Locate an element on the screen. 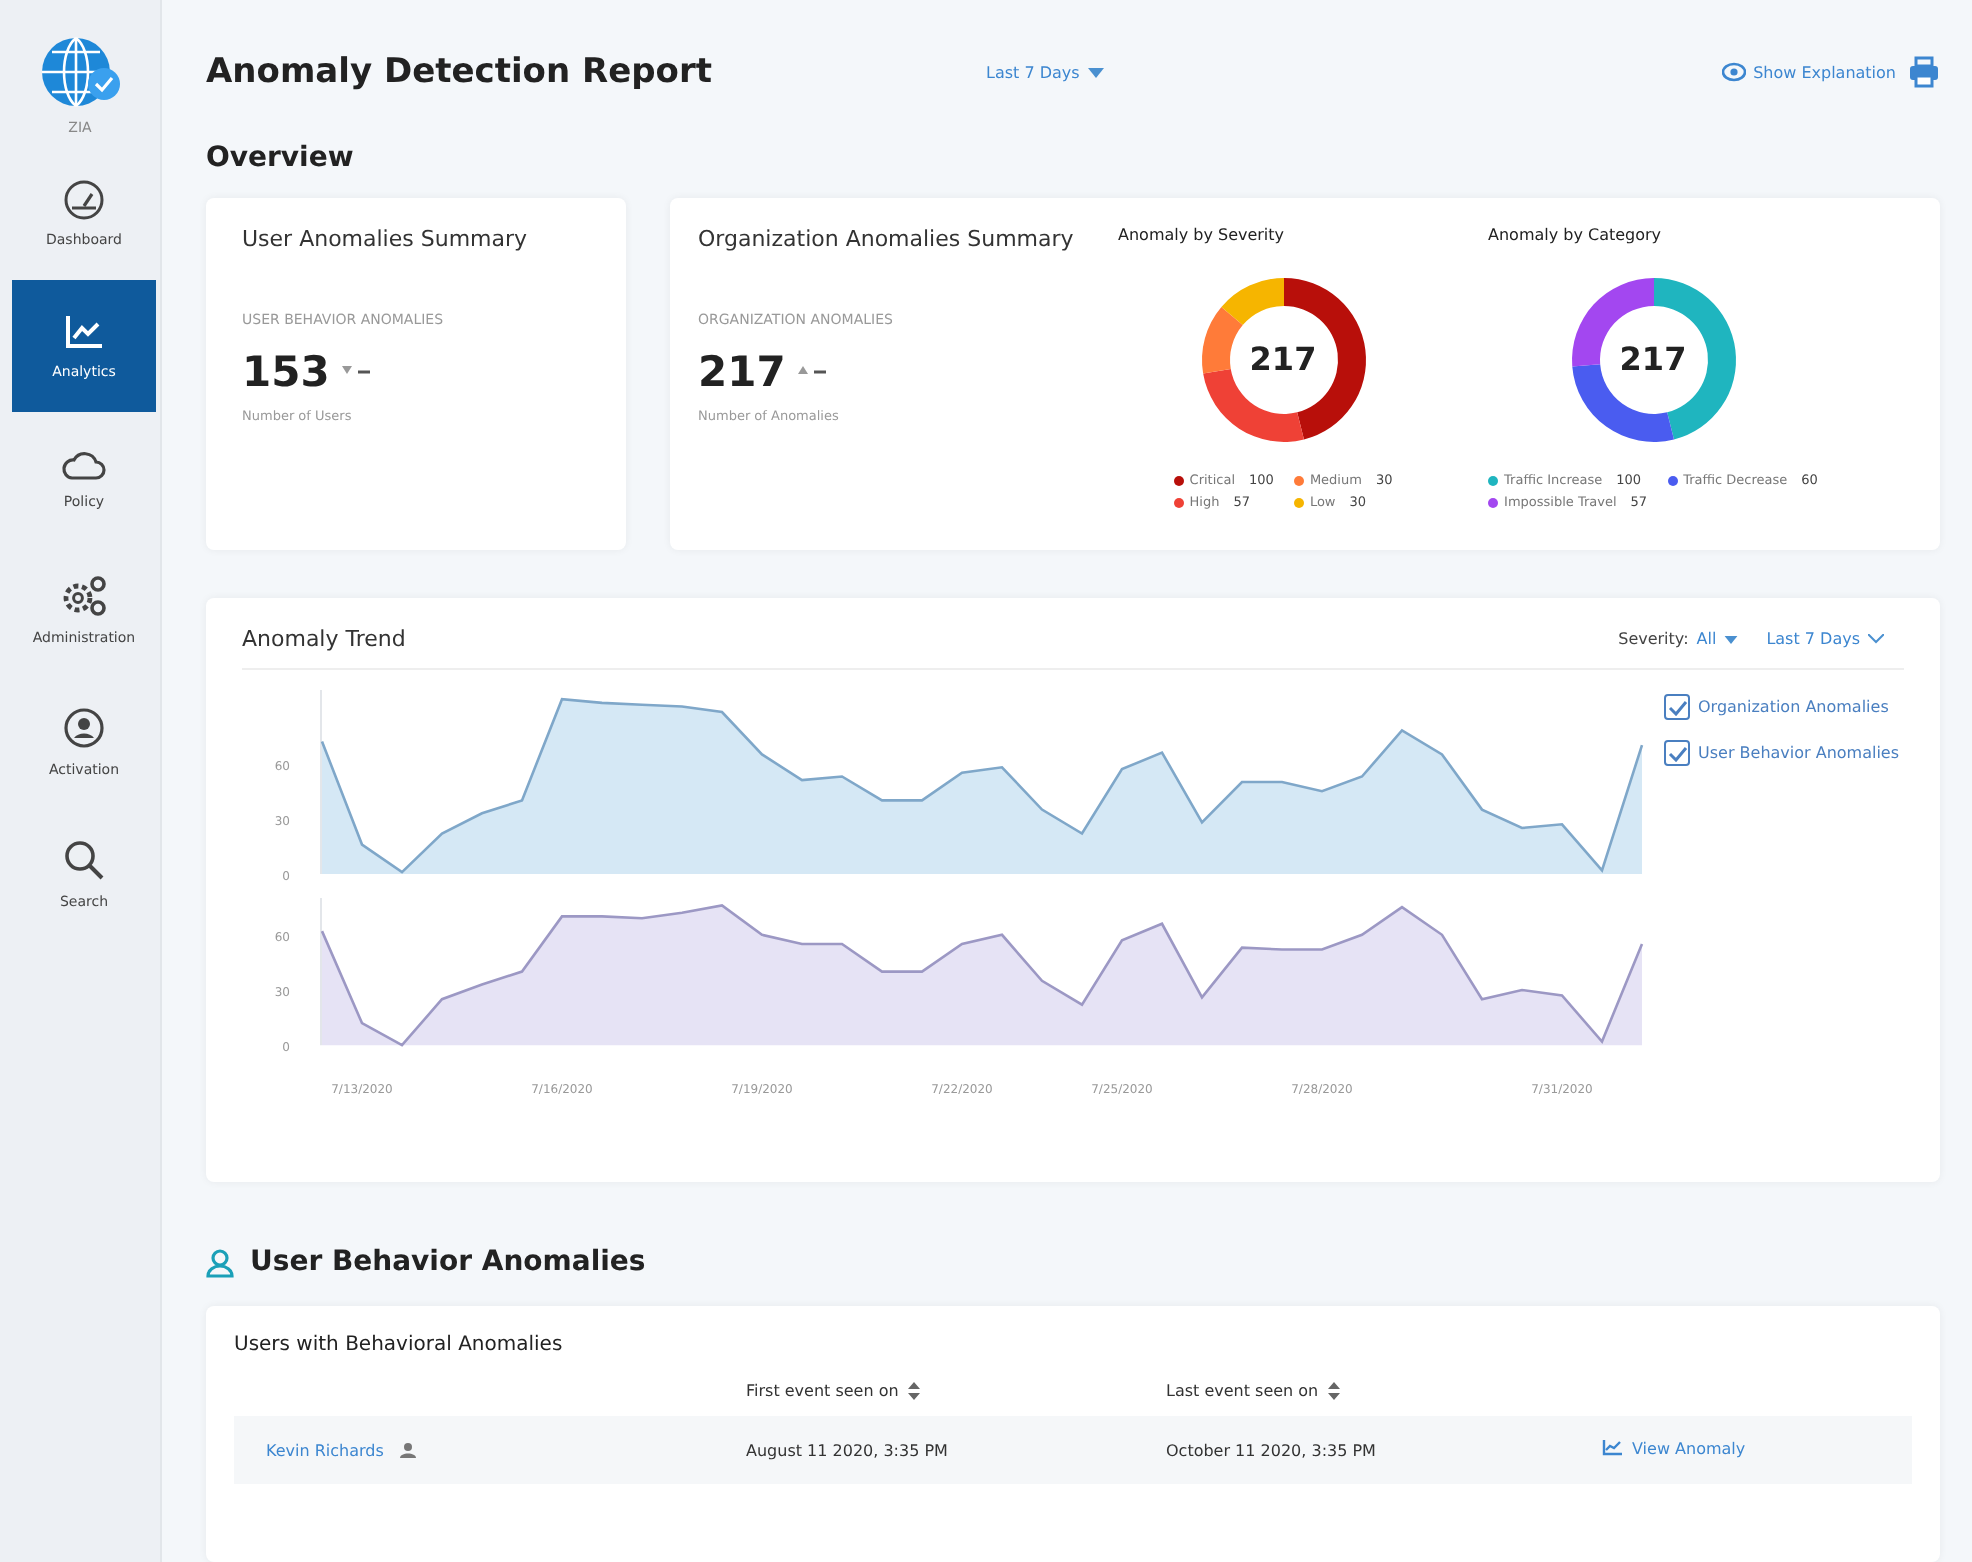 The width and height of the screenshot is (1972, 1562). search-icon is located at coordinates (84, 860).